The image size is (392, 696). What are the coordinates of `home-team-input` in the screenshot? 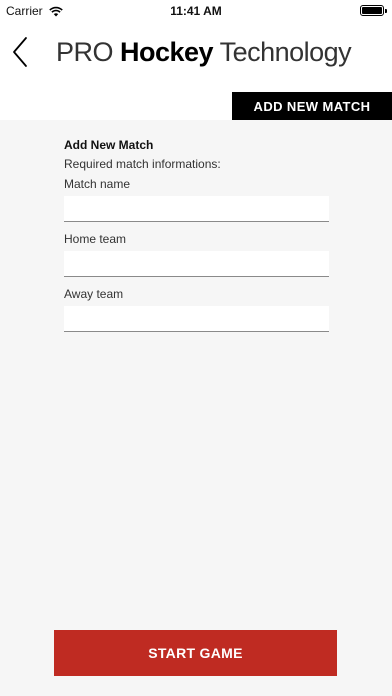 It's located at (196, 264).